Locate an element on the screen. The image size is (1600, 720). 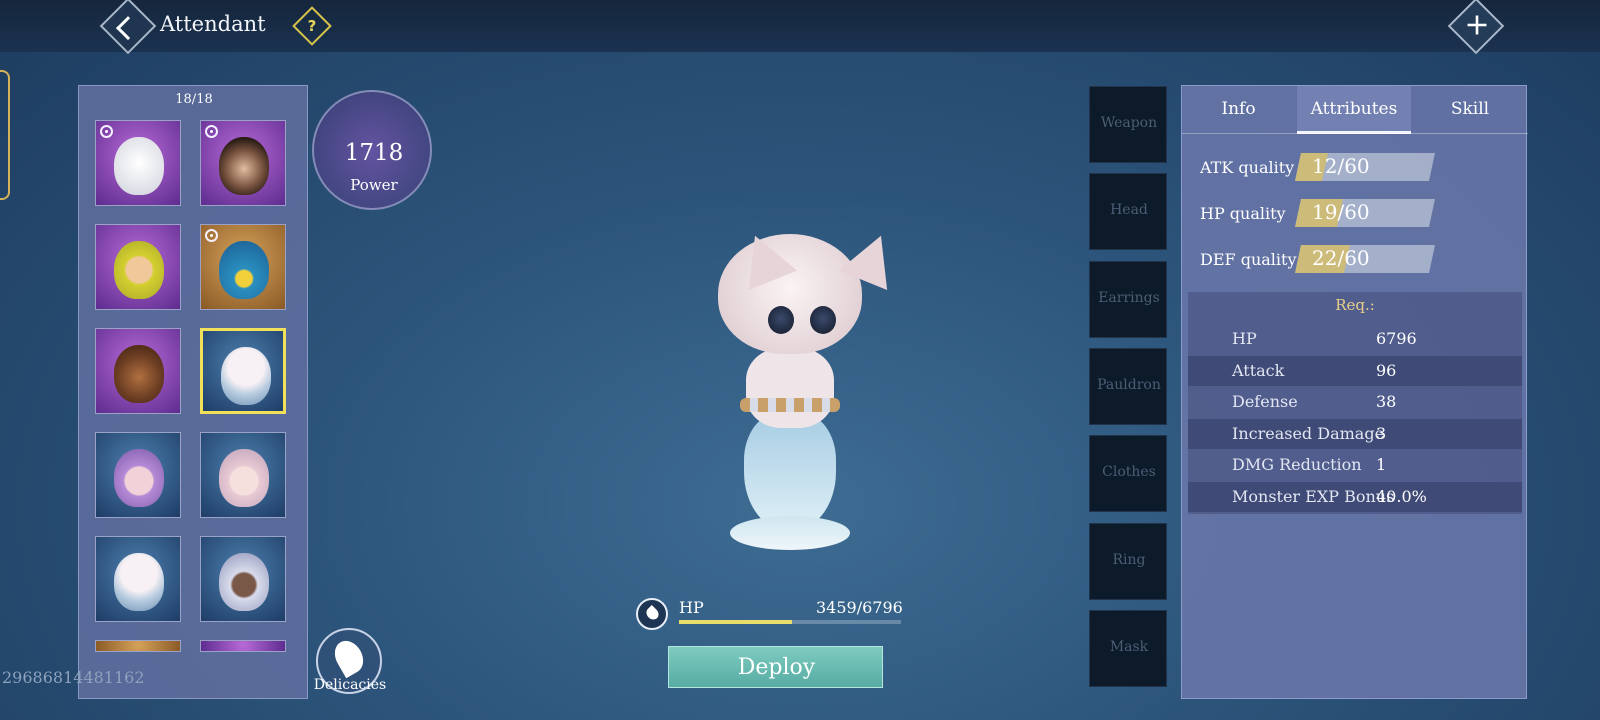
slot-head: Head is located at coordinates (1128, 211).